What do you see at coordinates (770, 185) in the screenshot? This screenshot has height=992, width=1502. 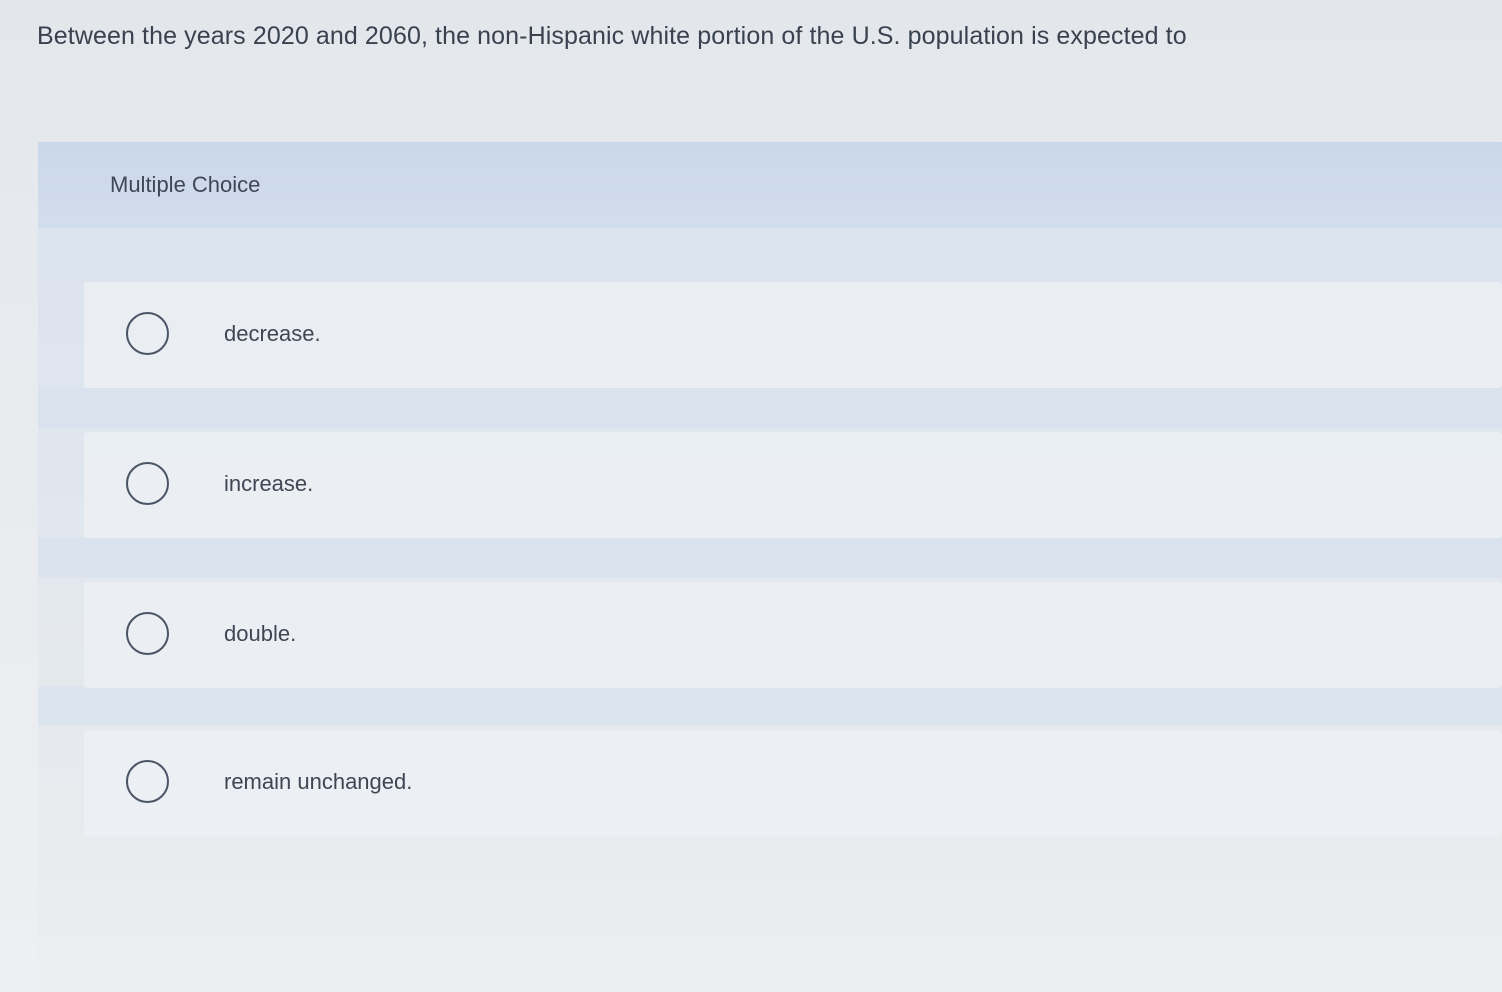 I see `multiple-choice-header: Multiple Choice` at bounding box center [770, 185].